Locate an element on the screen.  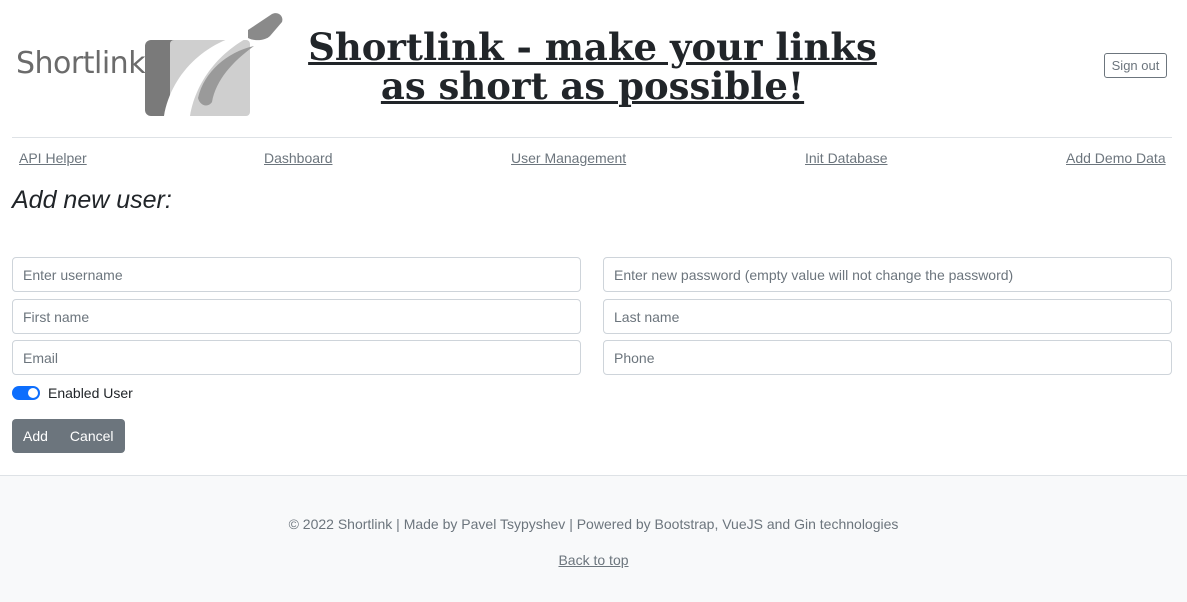
site-logo: Shortlink is located at coordinates (149, 65).